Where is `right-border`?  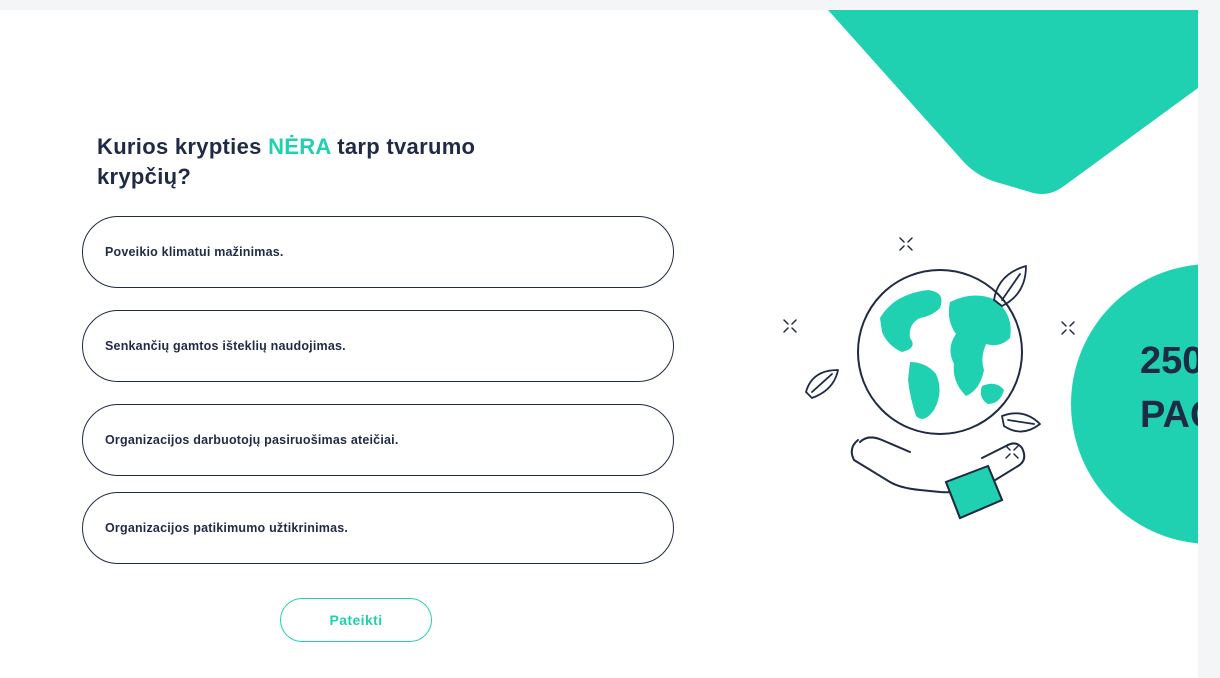 right-border is located at coordinates (1209, 339).